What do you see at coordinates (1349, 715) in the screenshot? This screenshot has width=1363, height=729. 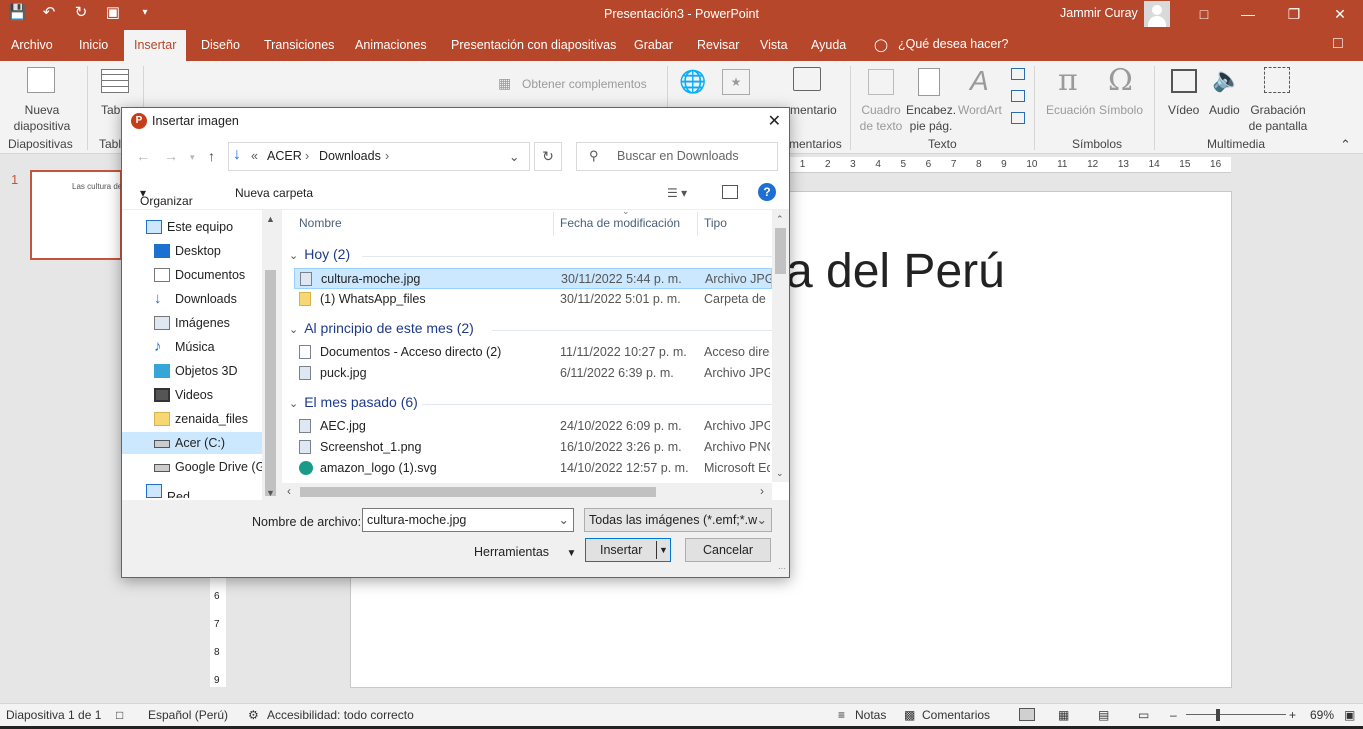 I see `fit-slide-icon: ▣` at bounding box center [1349, 715].